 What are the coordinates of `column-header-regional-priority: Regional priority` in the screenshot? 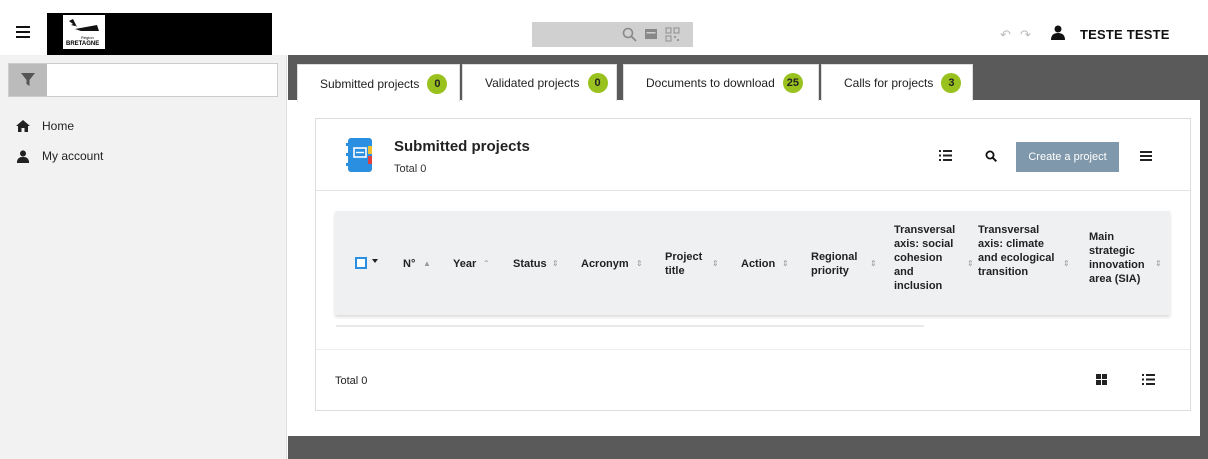 It's located at (838, 264).